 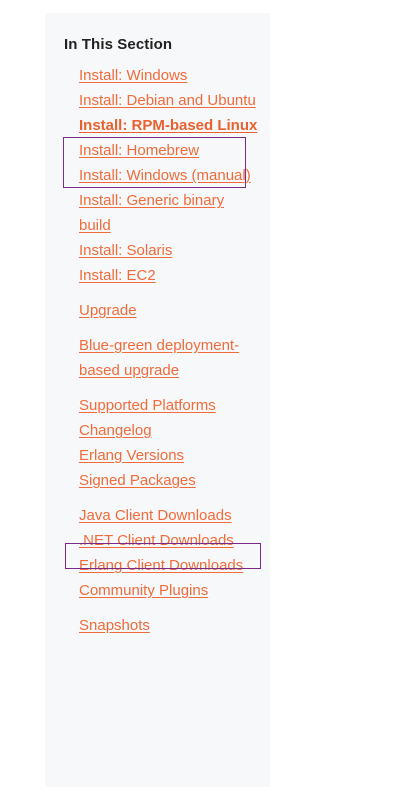 I want to click on list-item: Supported Platforms, so click(x=169, y=405).